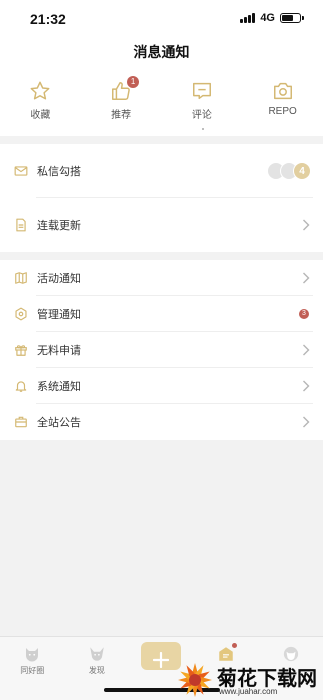 The height and width of the screenshot is (700, 323). Describe the element at coordinates (59, 387) in the screenshot. I see `row-label: 系统通知` at that location.